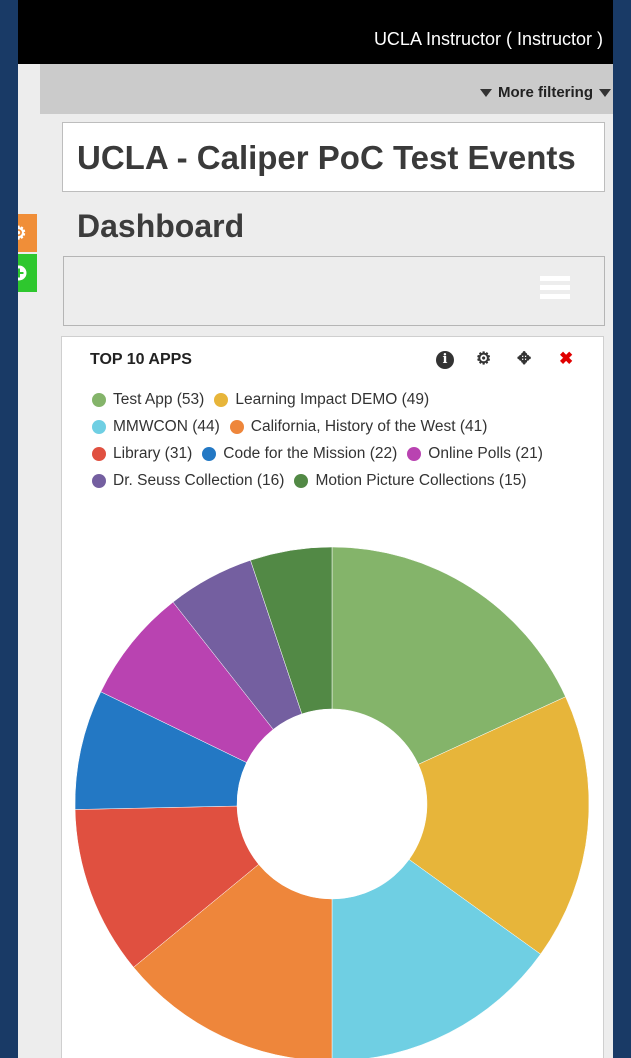 The image size is (631, 1058). Describe the element at coordinates (488, 39) in the screenshot. I see `user-menu: UCLA Instructor ( Instructor )` at that location.